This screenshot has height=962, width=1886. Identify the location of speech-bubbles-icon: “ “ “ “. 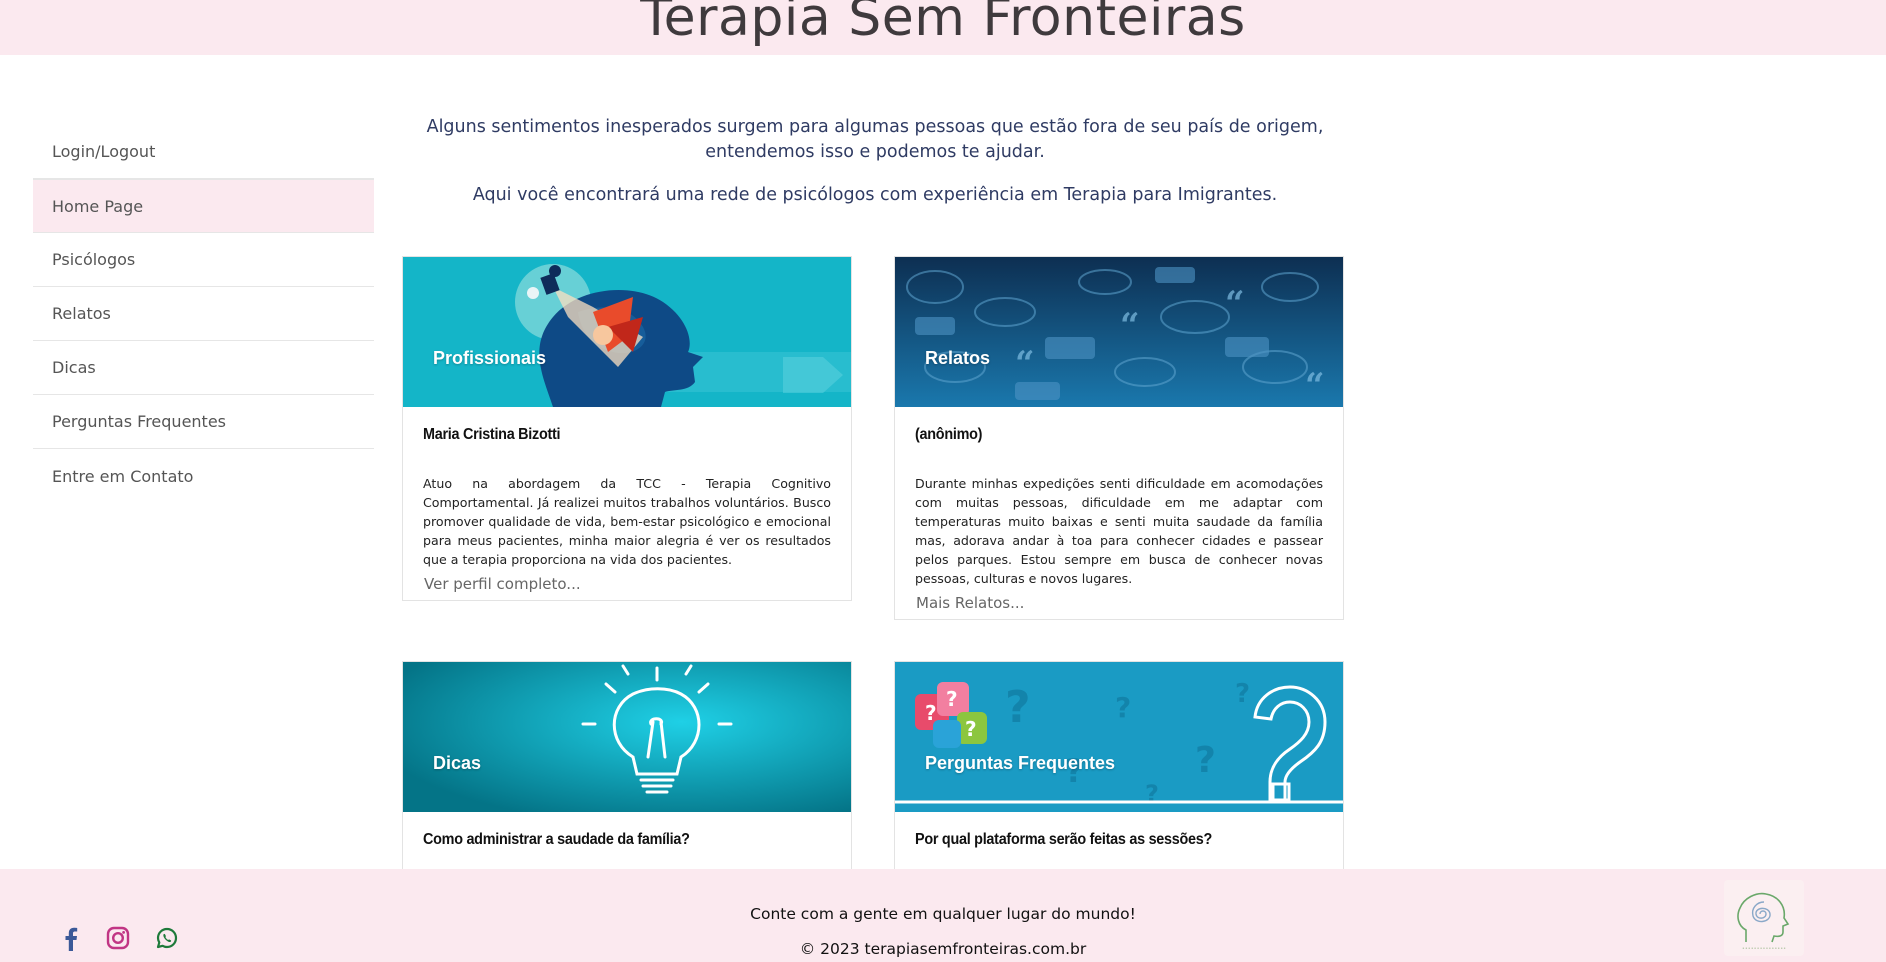
(1119, 332).